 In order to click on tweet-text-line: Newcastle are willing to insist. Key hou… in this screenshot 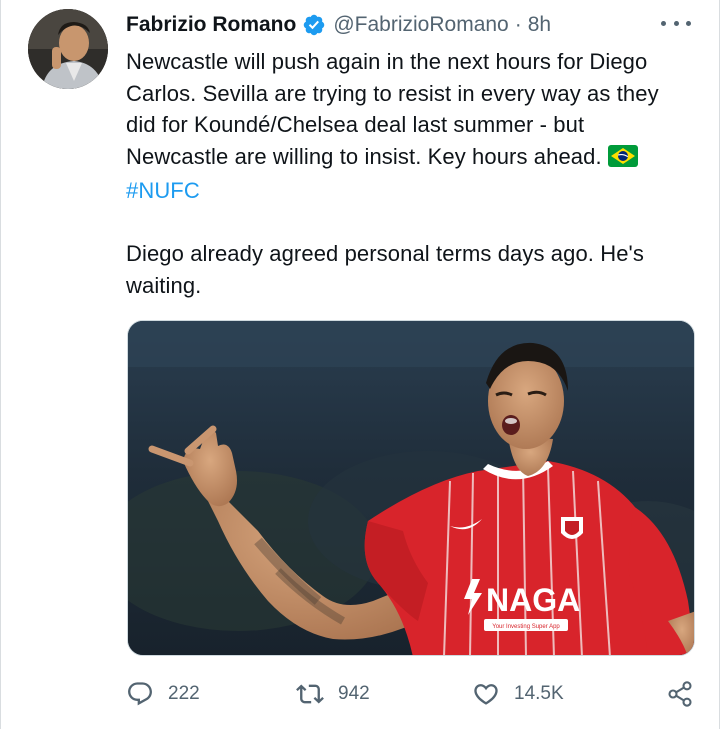, I will do `click(416, 158)`.